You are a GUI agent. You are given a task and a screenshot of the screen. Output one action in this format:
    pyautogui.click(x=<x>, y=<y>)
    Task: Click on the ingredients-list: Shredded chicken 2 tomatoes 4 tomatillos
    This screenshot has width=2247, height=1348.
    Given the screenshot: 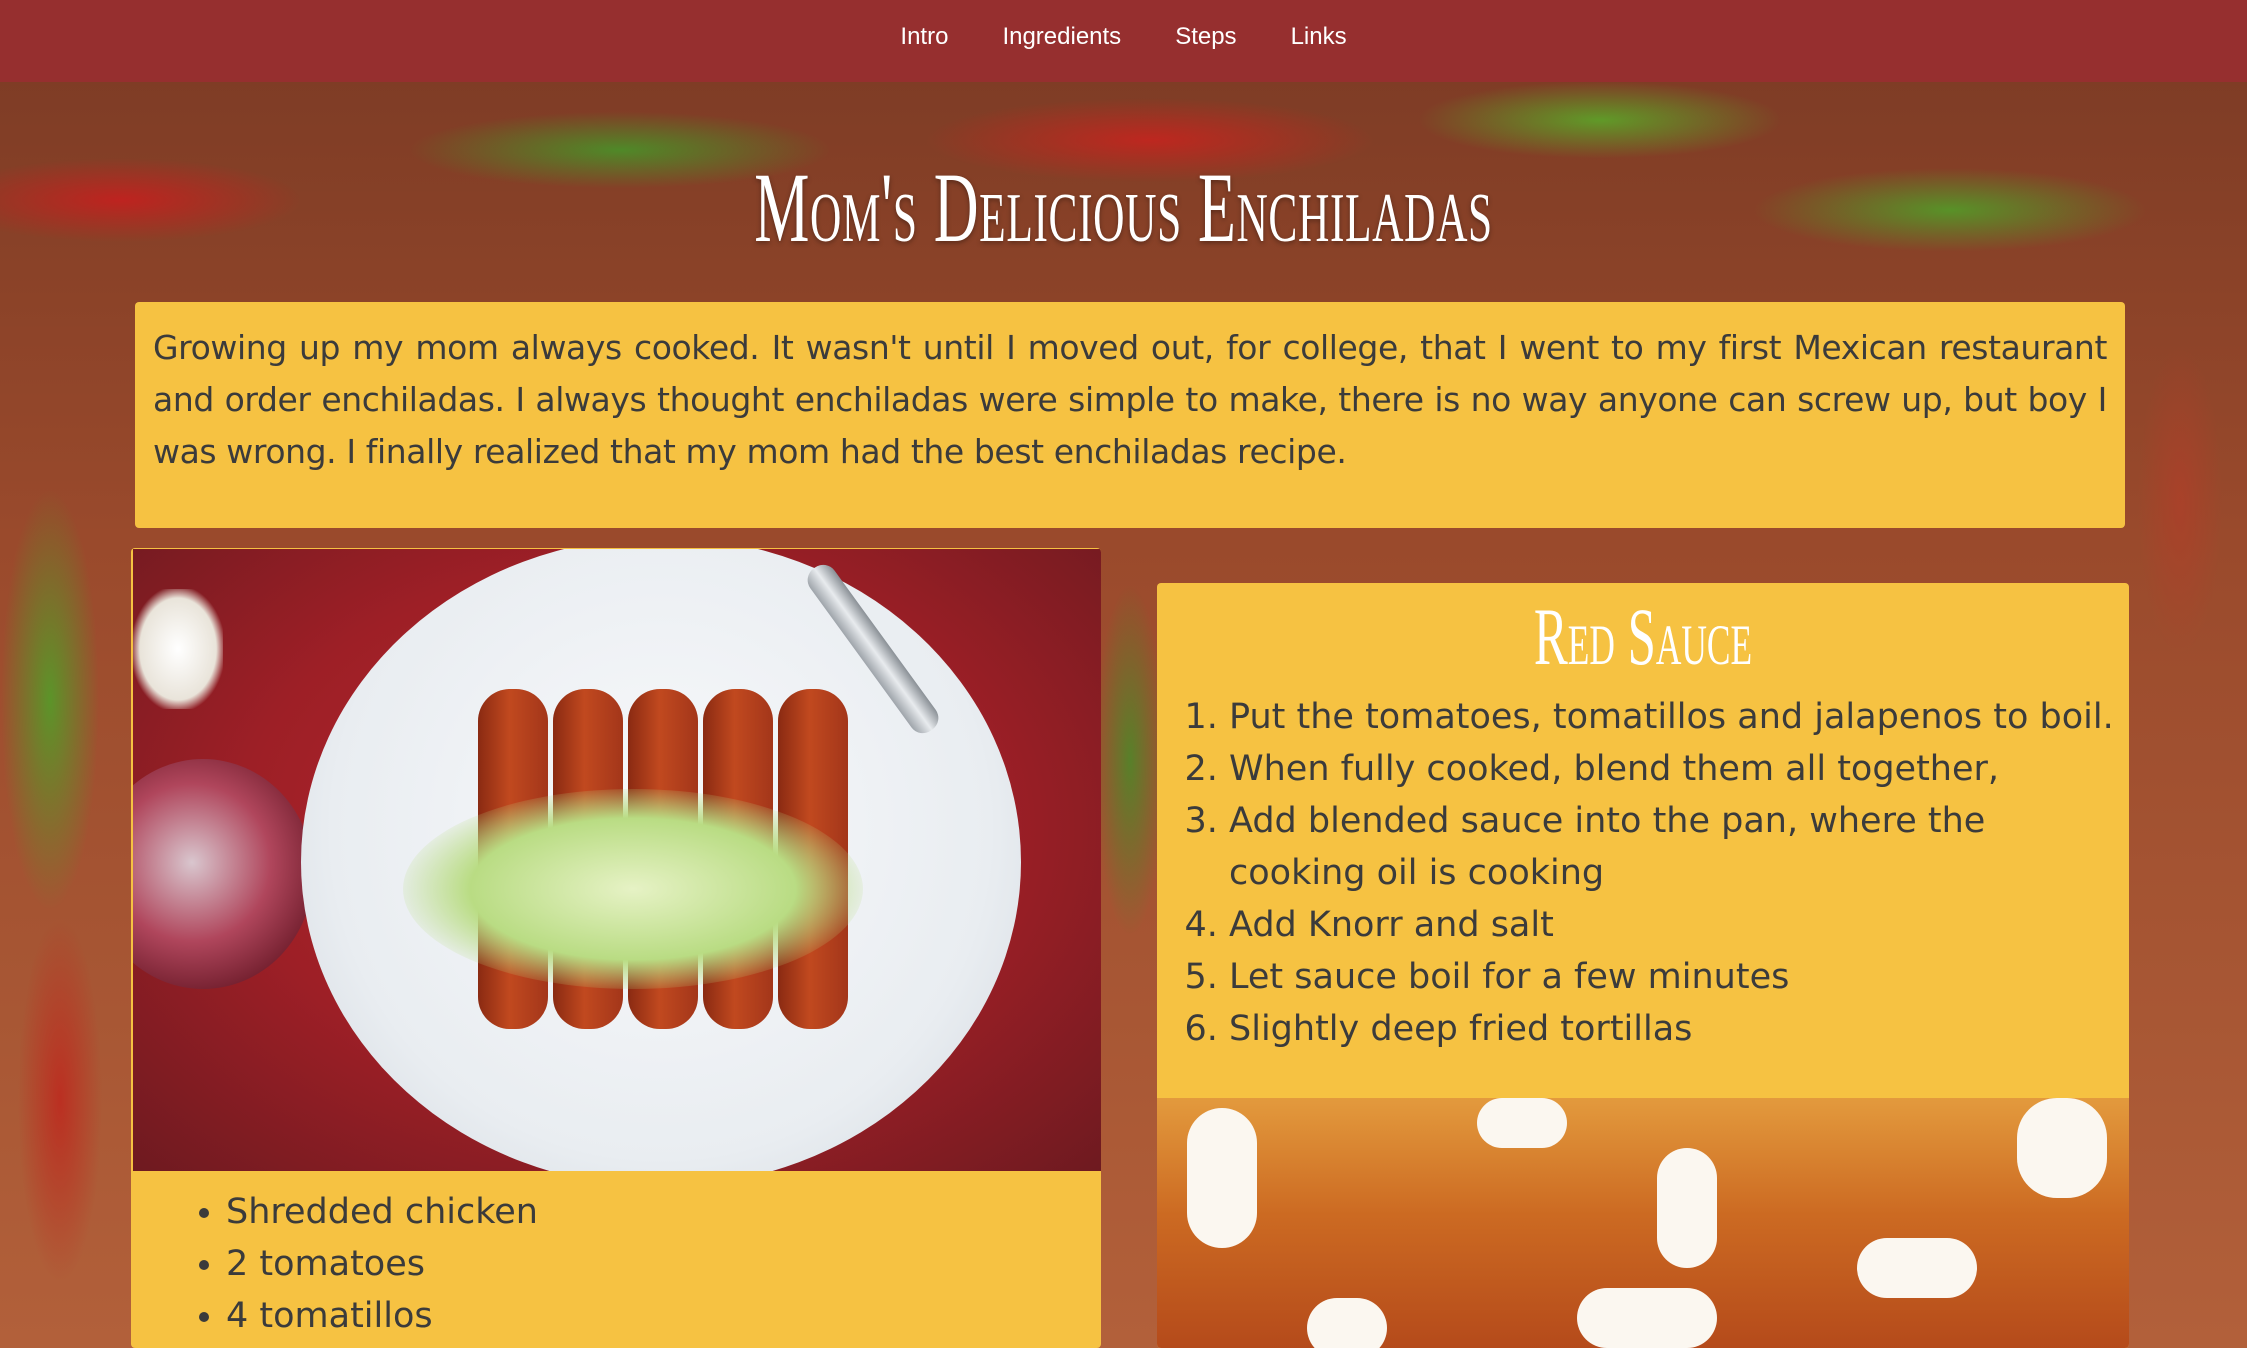 What is the action you would take?
    pyautogui.click(x=362, y=1264)
    